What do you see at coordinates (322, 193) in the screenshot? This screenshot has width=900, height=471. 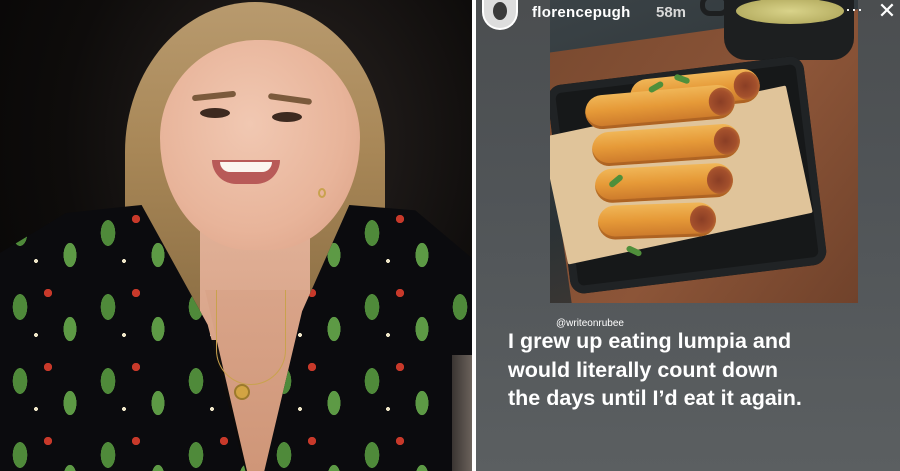 I see `earring` at bounding box center [322, 193].